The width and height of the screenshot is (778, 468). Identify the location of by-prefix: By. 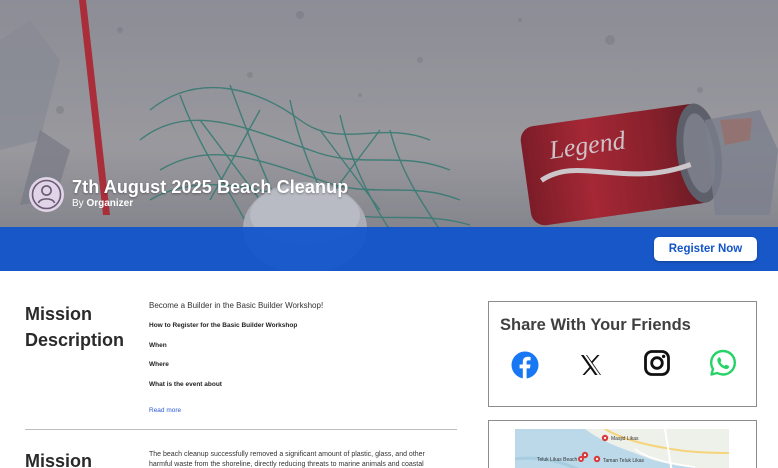
(78, 203).